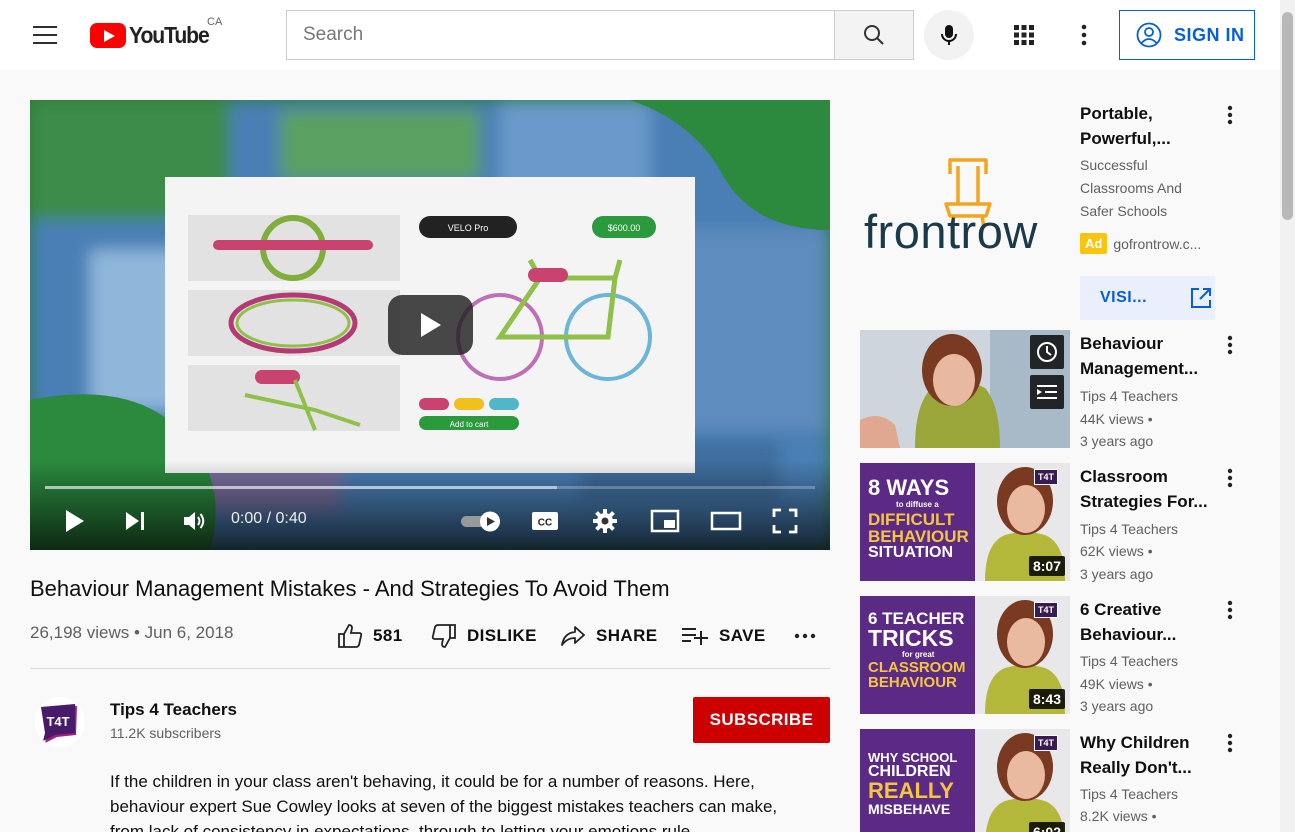  What do you see at coordinates (665, 521) in the screenshot?
I see `miniplayer-button` at bounding box center [665, 521].